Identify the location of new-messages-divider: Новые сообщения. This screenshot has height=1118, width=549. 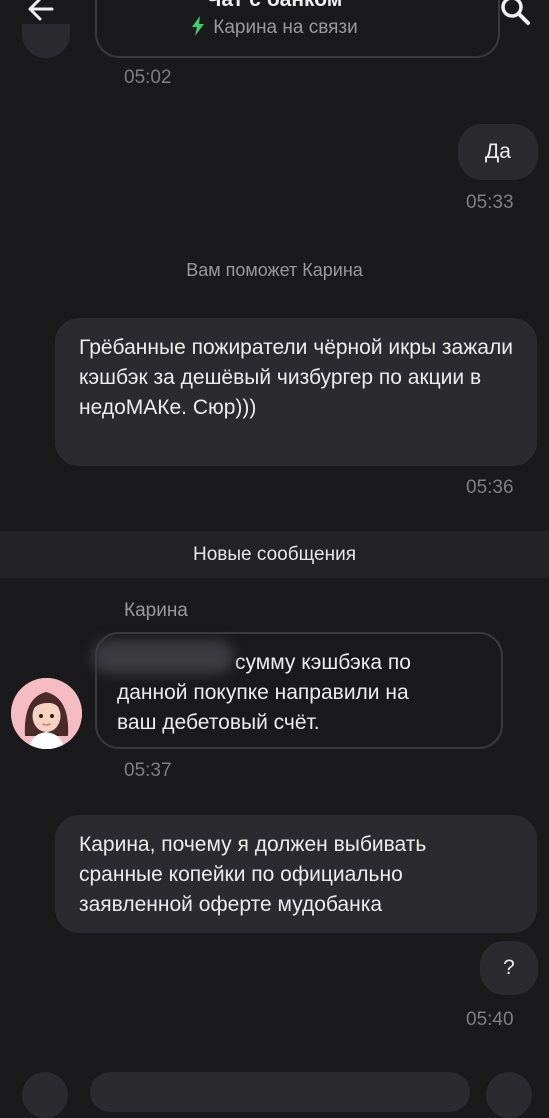
(274, 554).